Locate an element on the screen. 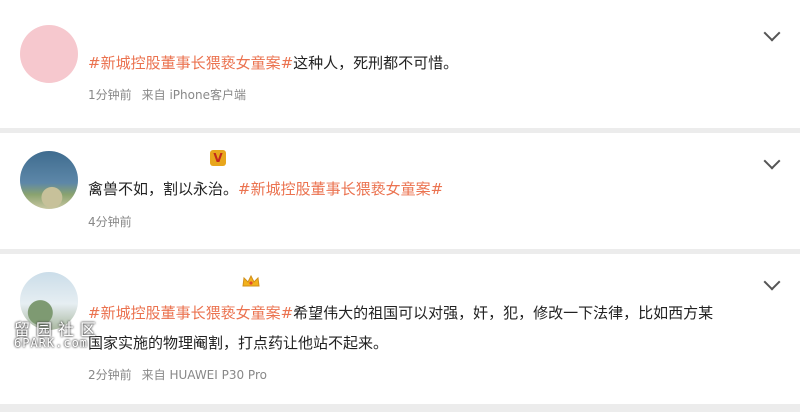 The height and width of the screenshot is (412, 800). comment-text-line-2: 国家实施的物理阉割，打点药让他站不起来。 is located at coordinates (238, 343).